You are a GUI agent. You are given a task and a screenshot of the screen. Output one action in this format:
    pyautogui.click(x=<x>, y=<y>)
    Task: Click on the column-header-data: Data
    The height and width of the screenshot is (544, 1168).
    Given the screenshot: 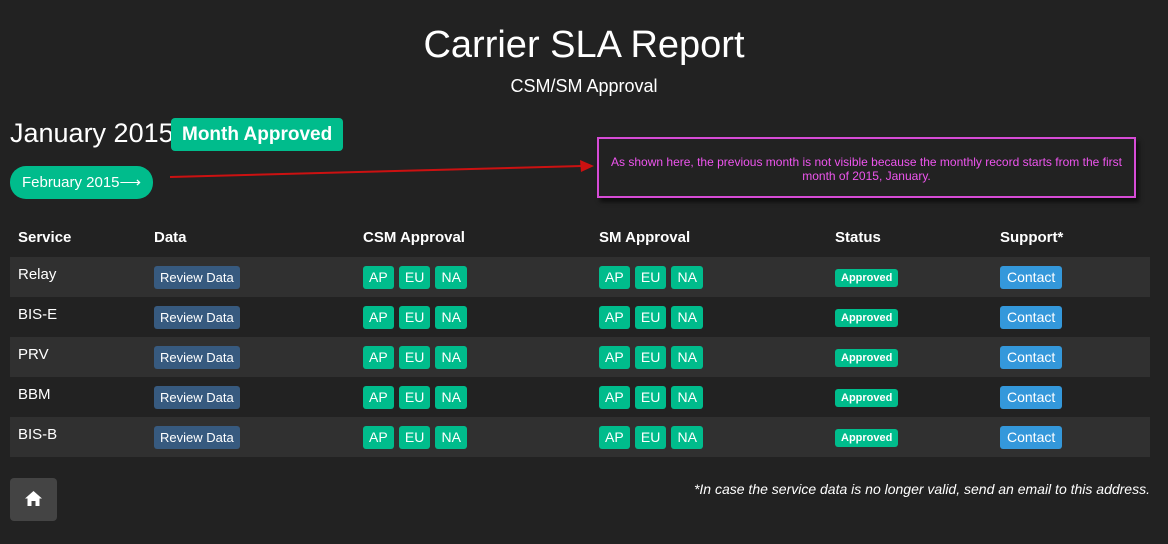 What is the action you would take?
    pyautogui.click(x=170, y=237)
    